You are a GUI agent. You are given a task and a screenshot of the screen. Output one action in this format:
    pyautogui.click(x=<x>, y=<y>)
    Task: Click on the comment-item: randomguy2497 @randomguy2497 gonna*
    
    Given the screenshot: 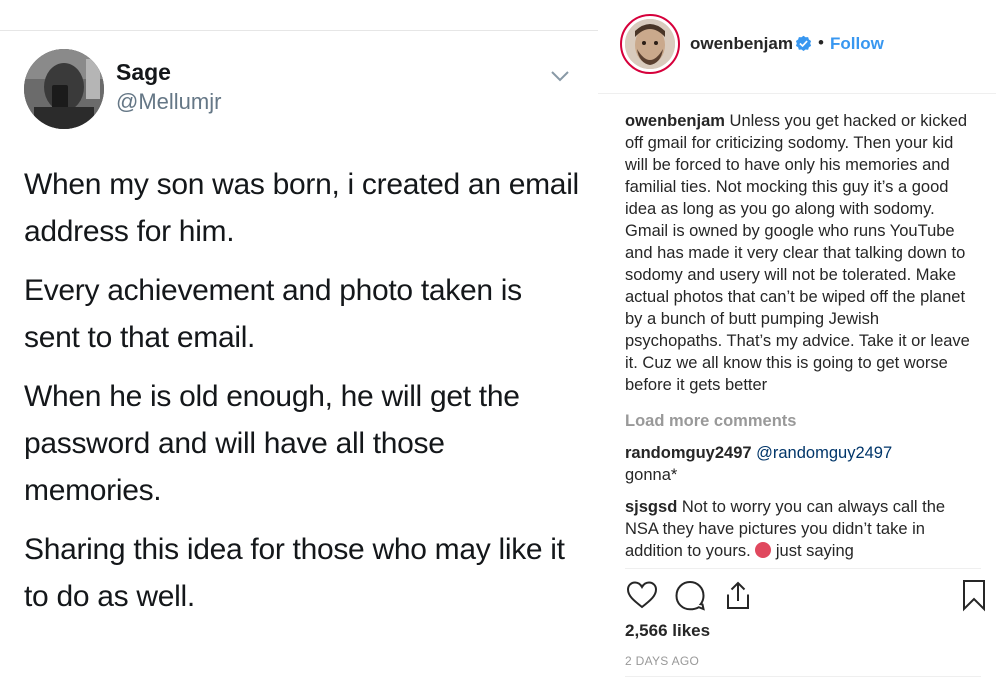 What is the action you would take?
    pyautogui.click(x=801, y=464)
    